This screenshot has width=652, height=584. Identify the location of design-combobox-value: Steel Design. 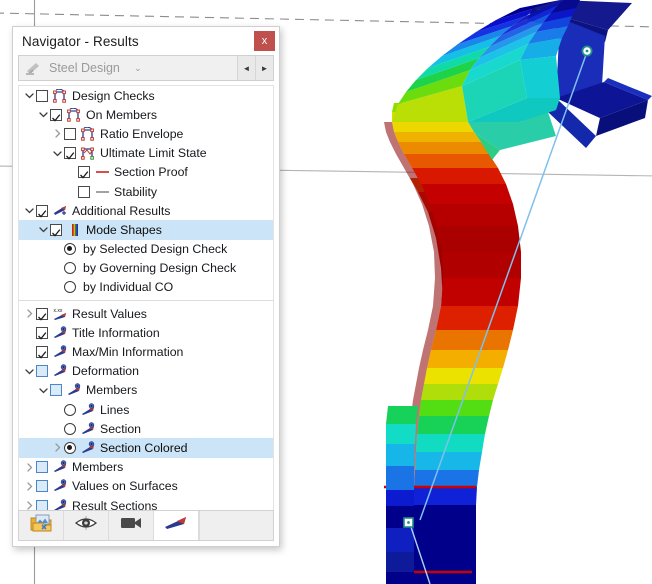
(84, 68).